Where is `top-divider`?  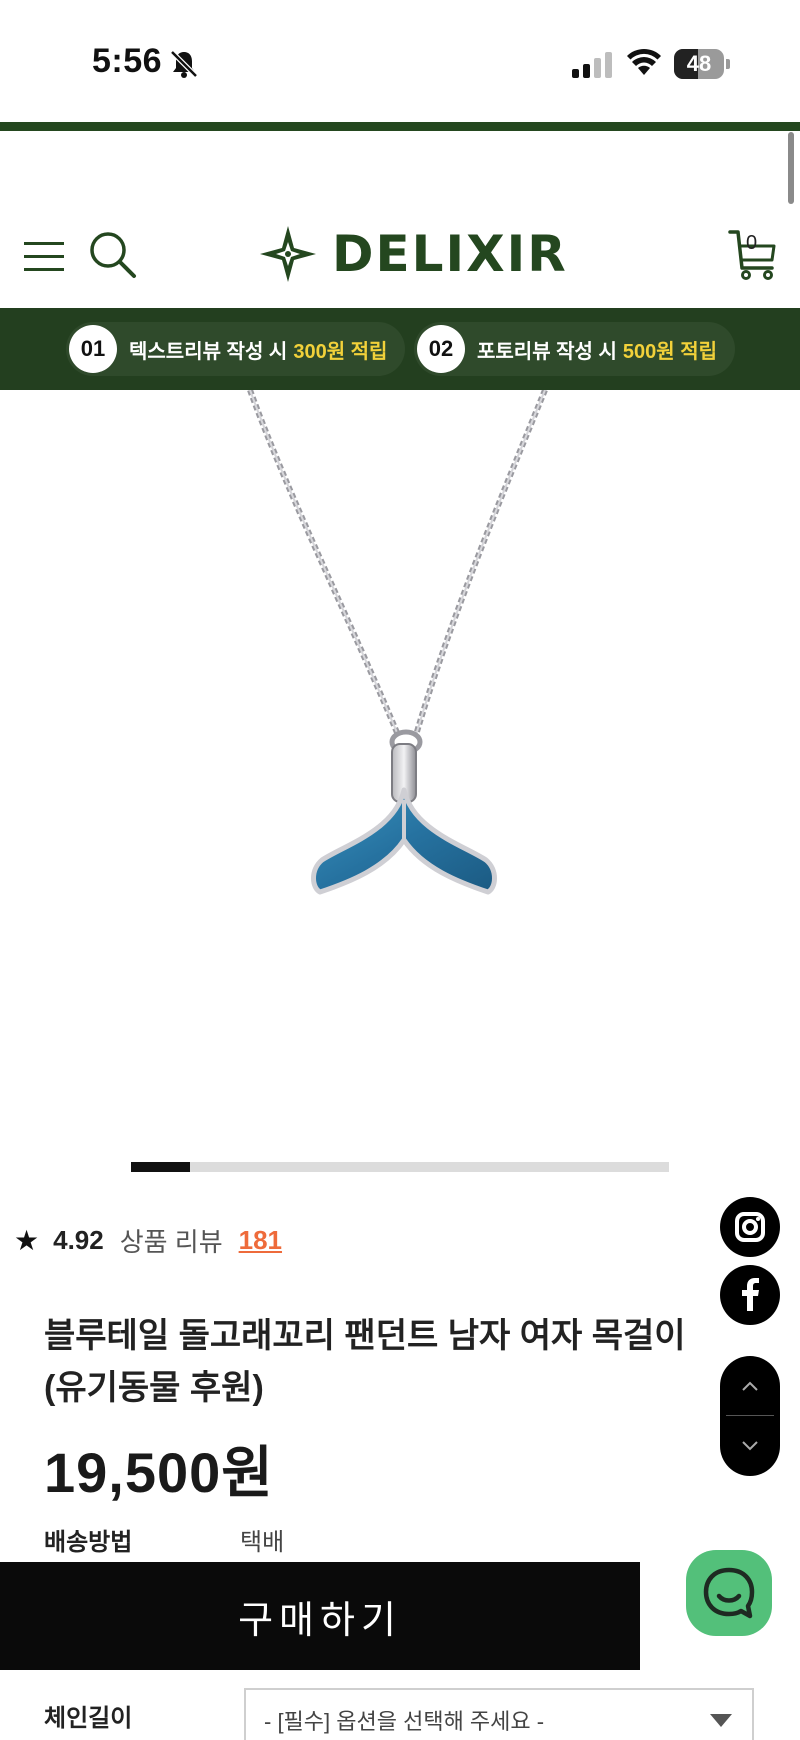 top-divider is located at coordinates (400, 126).